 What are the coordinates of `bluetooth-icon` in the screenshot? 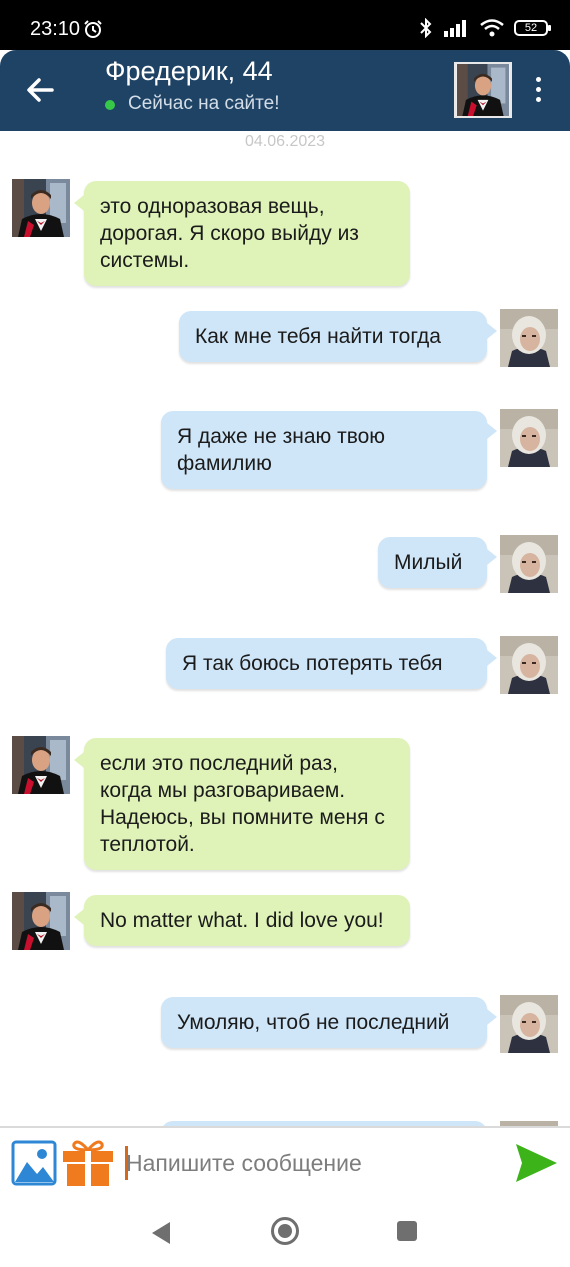 It's located at (426, 28).